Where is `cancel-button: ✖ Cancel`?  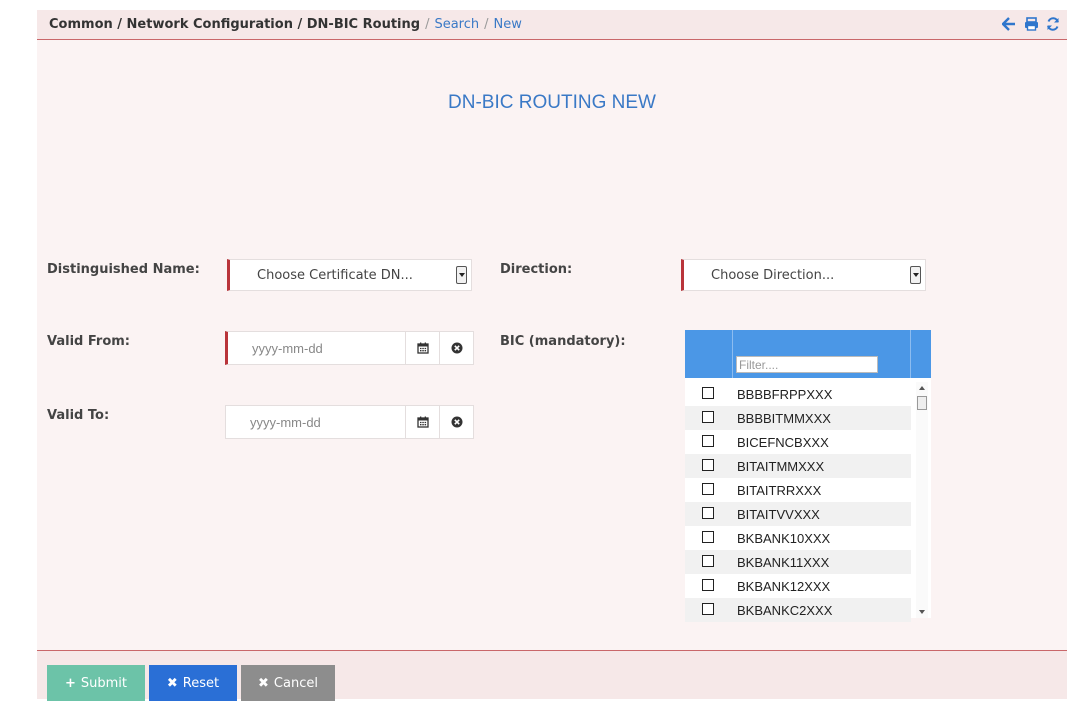
cancel-button: ✖ Cancel is located at coordinates (288, 683).